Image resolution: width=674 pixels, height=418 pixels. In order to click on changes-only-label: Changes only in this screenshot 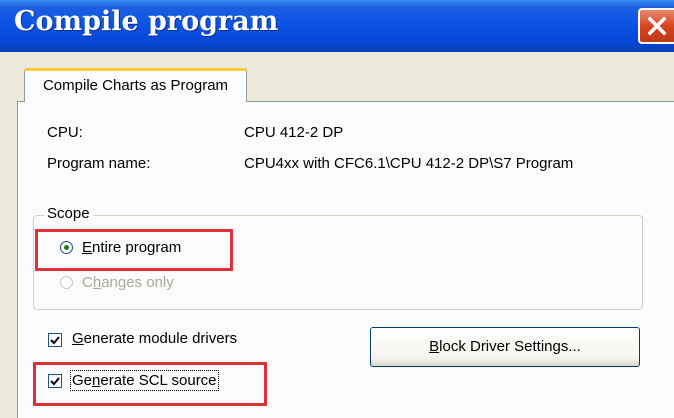, I will do `click(128, 282)`.